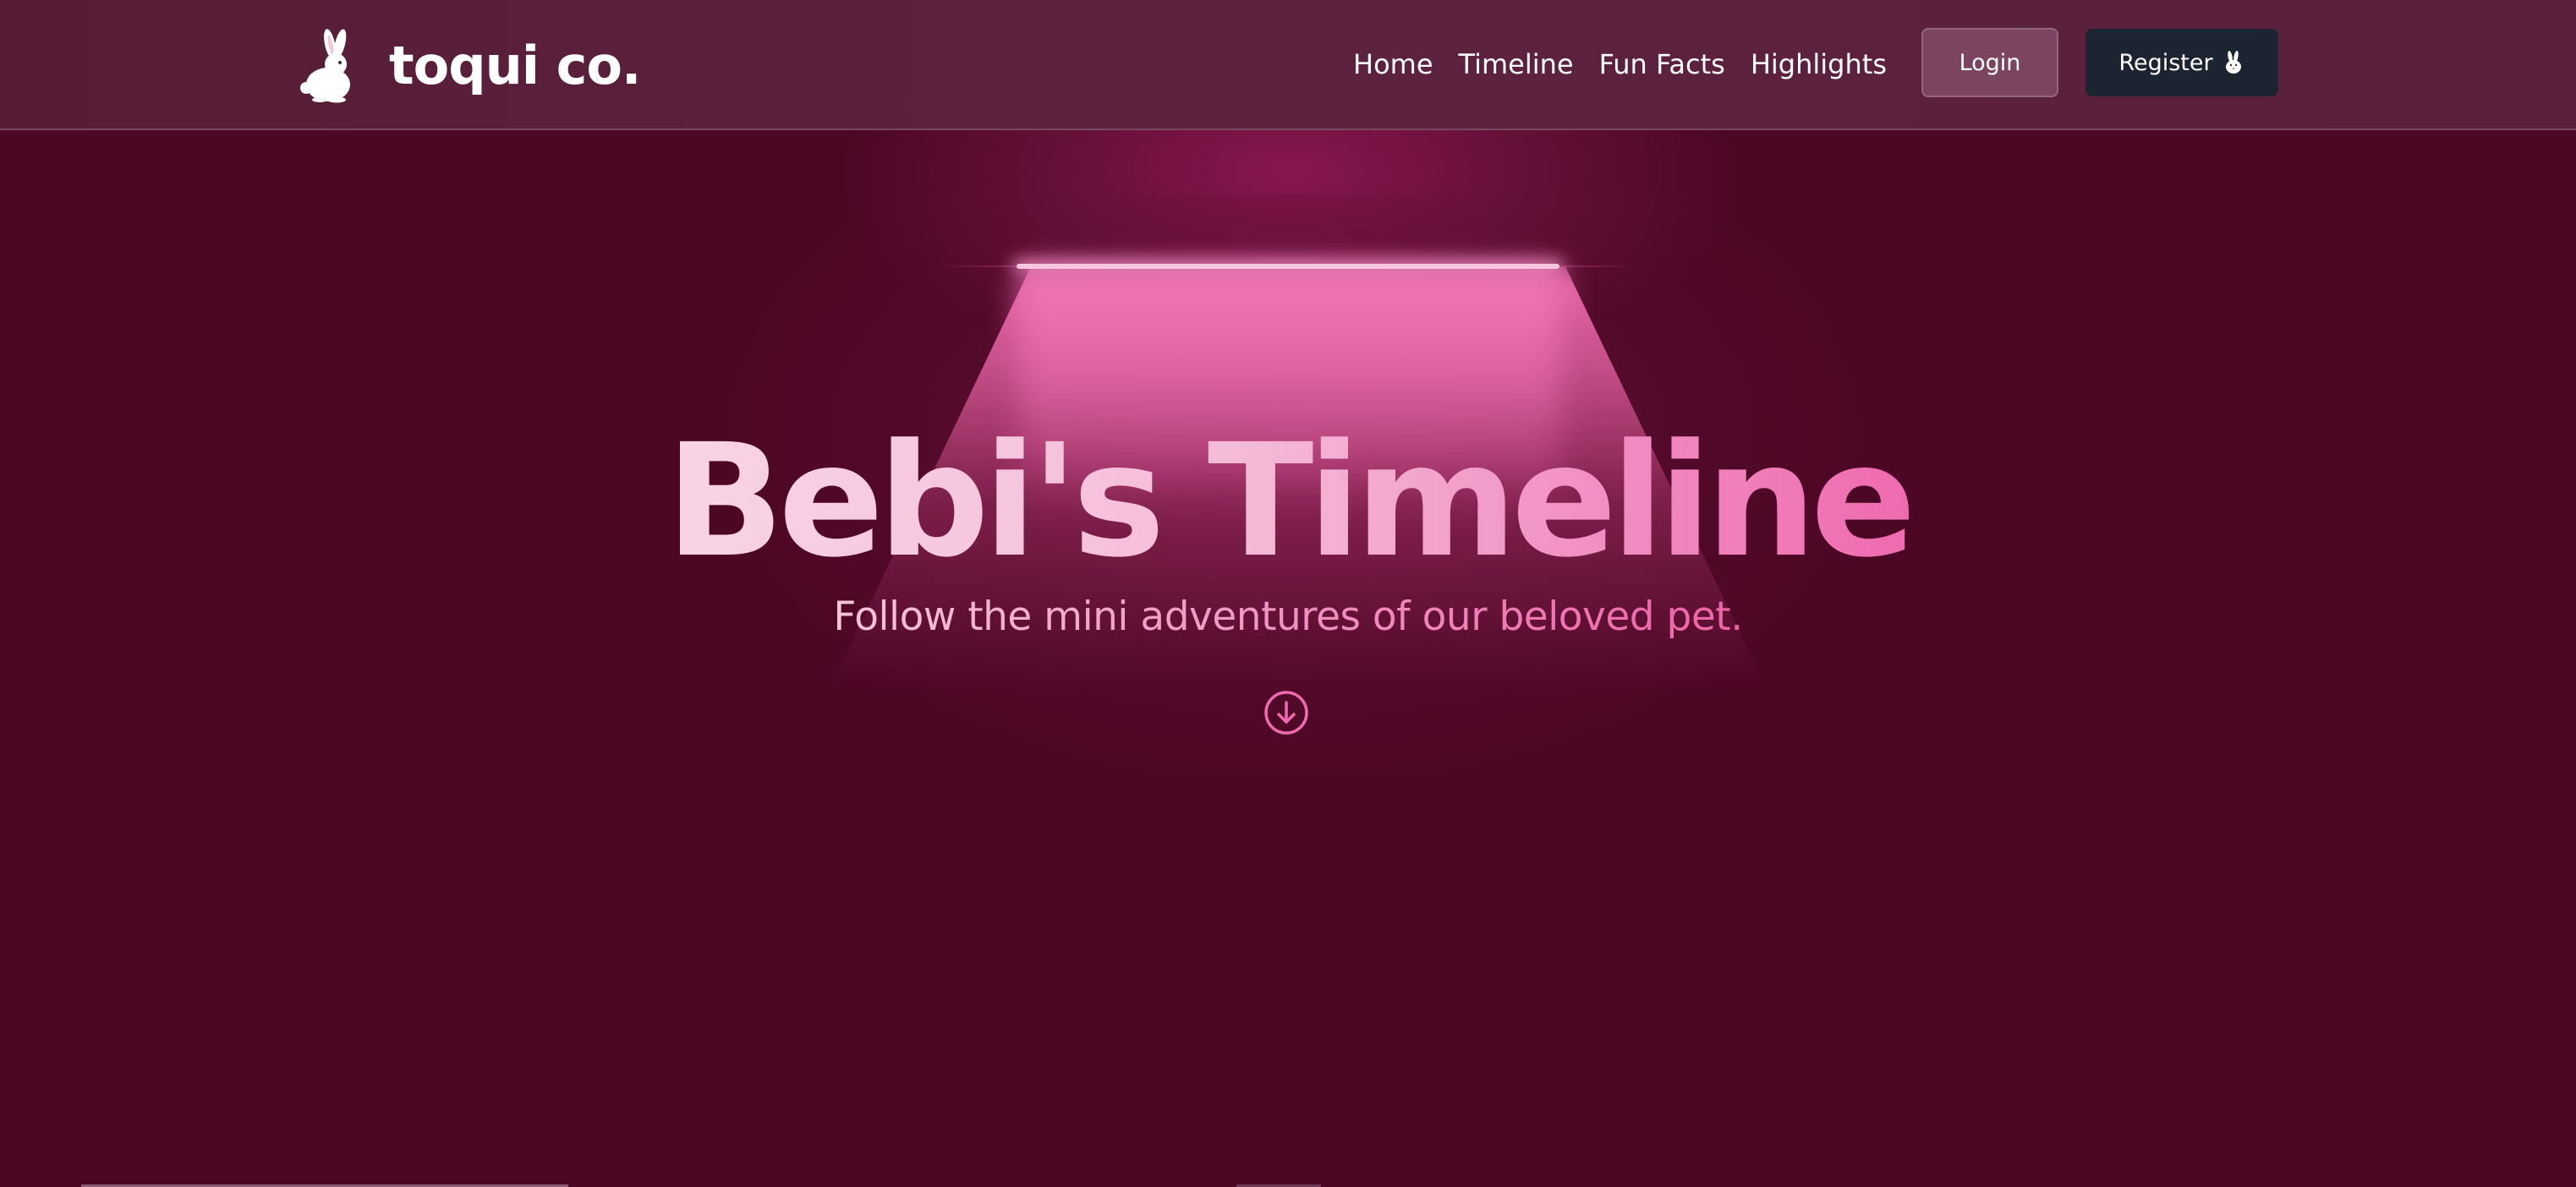 This screenshot has width=2576, height=1187. Describe the element at coordinates (1291, 501) in the screenshot. I see `hero-title-text: Bebi's Timeline` at that location.